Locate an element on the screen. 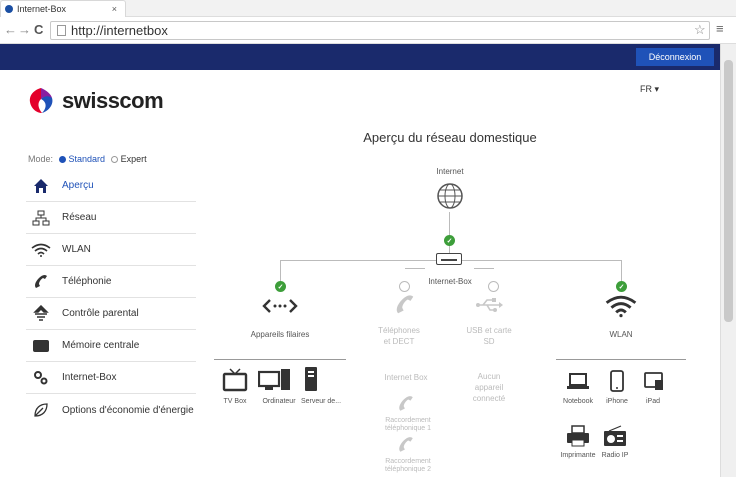 The image size is (736, 477). sidebar-item-reseau: Réseau is located at coordinates (111, 218).